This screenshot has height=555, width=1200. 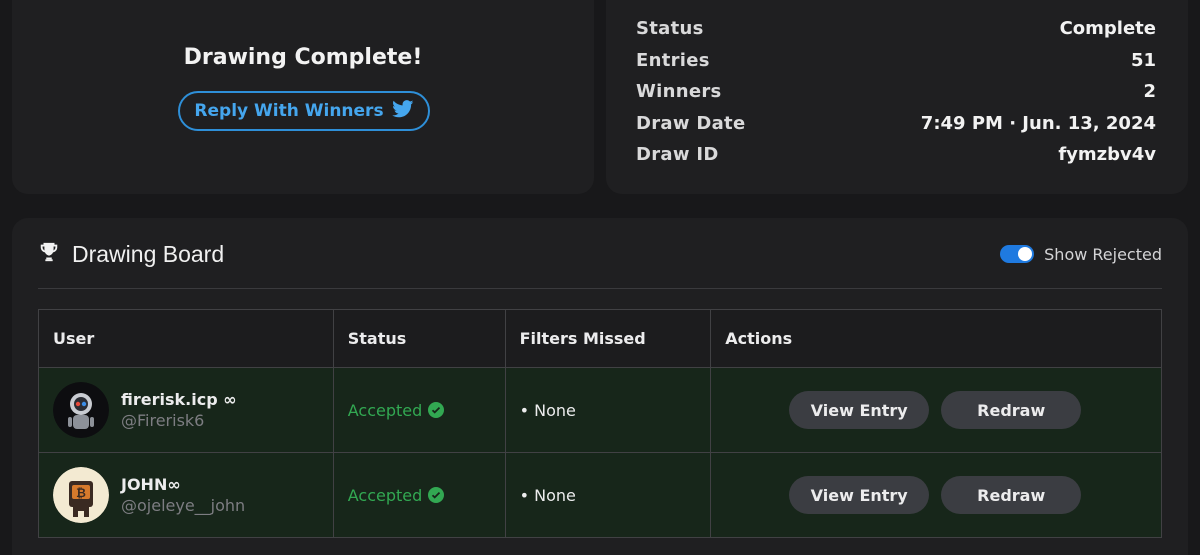 I want to click on stat-label: Winners, so click(x=679, y=91).